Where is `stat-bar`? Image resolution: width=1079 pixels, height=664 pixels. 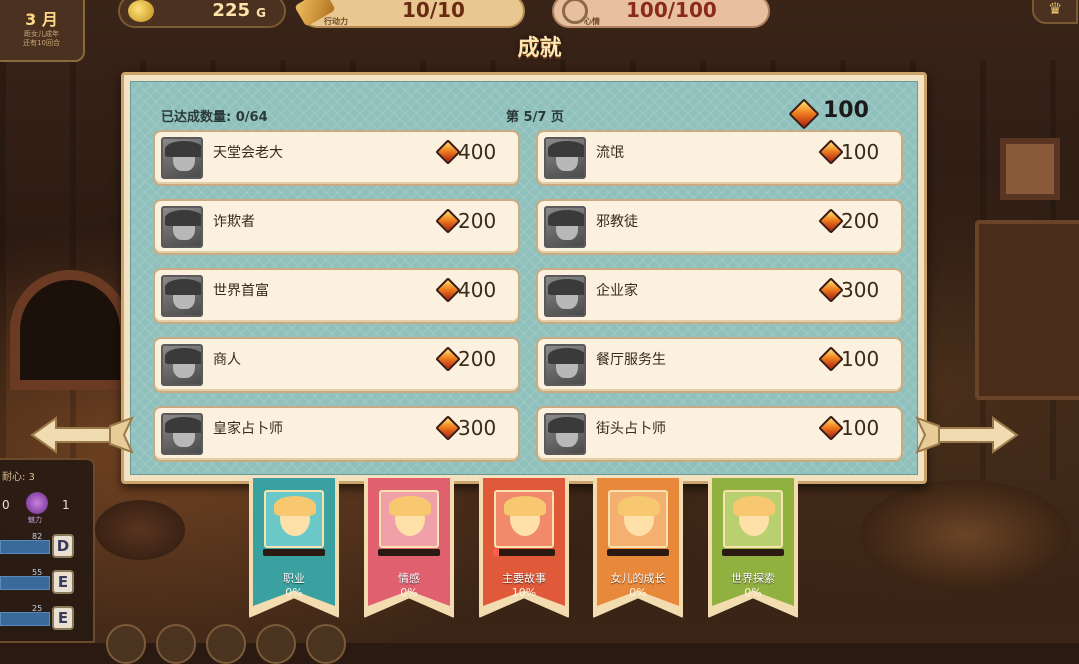 stat-bar is located at coordinates (25, 619).